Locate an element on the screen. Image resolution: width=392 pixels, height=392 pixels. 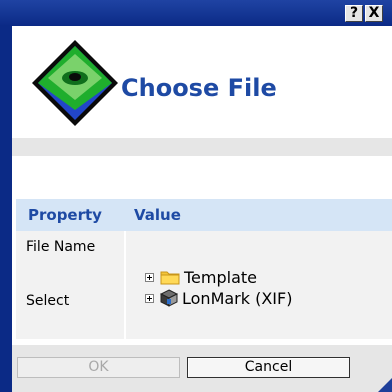
cancel-button: Cancel is located at coordinates (268, 367).